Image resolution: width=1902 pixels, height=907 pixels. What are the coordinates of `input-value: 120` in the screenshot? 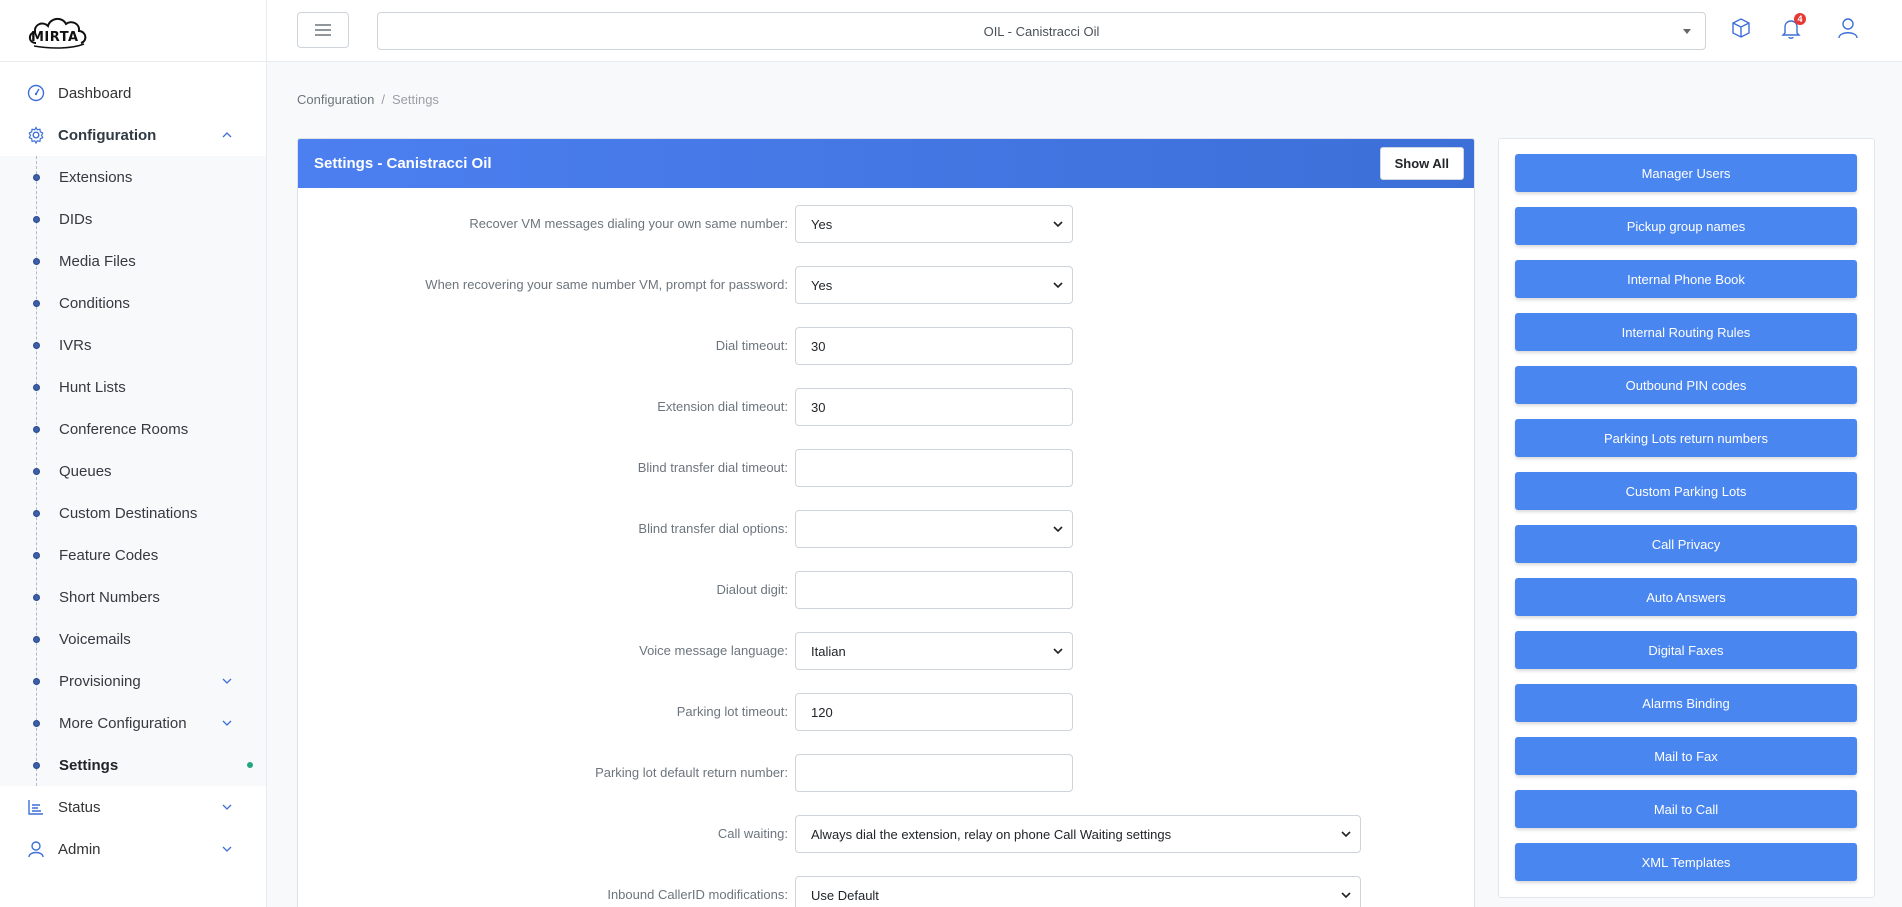 It's located at (822, 712).